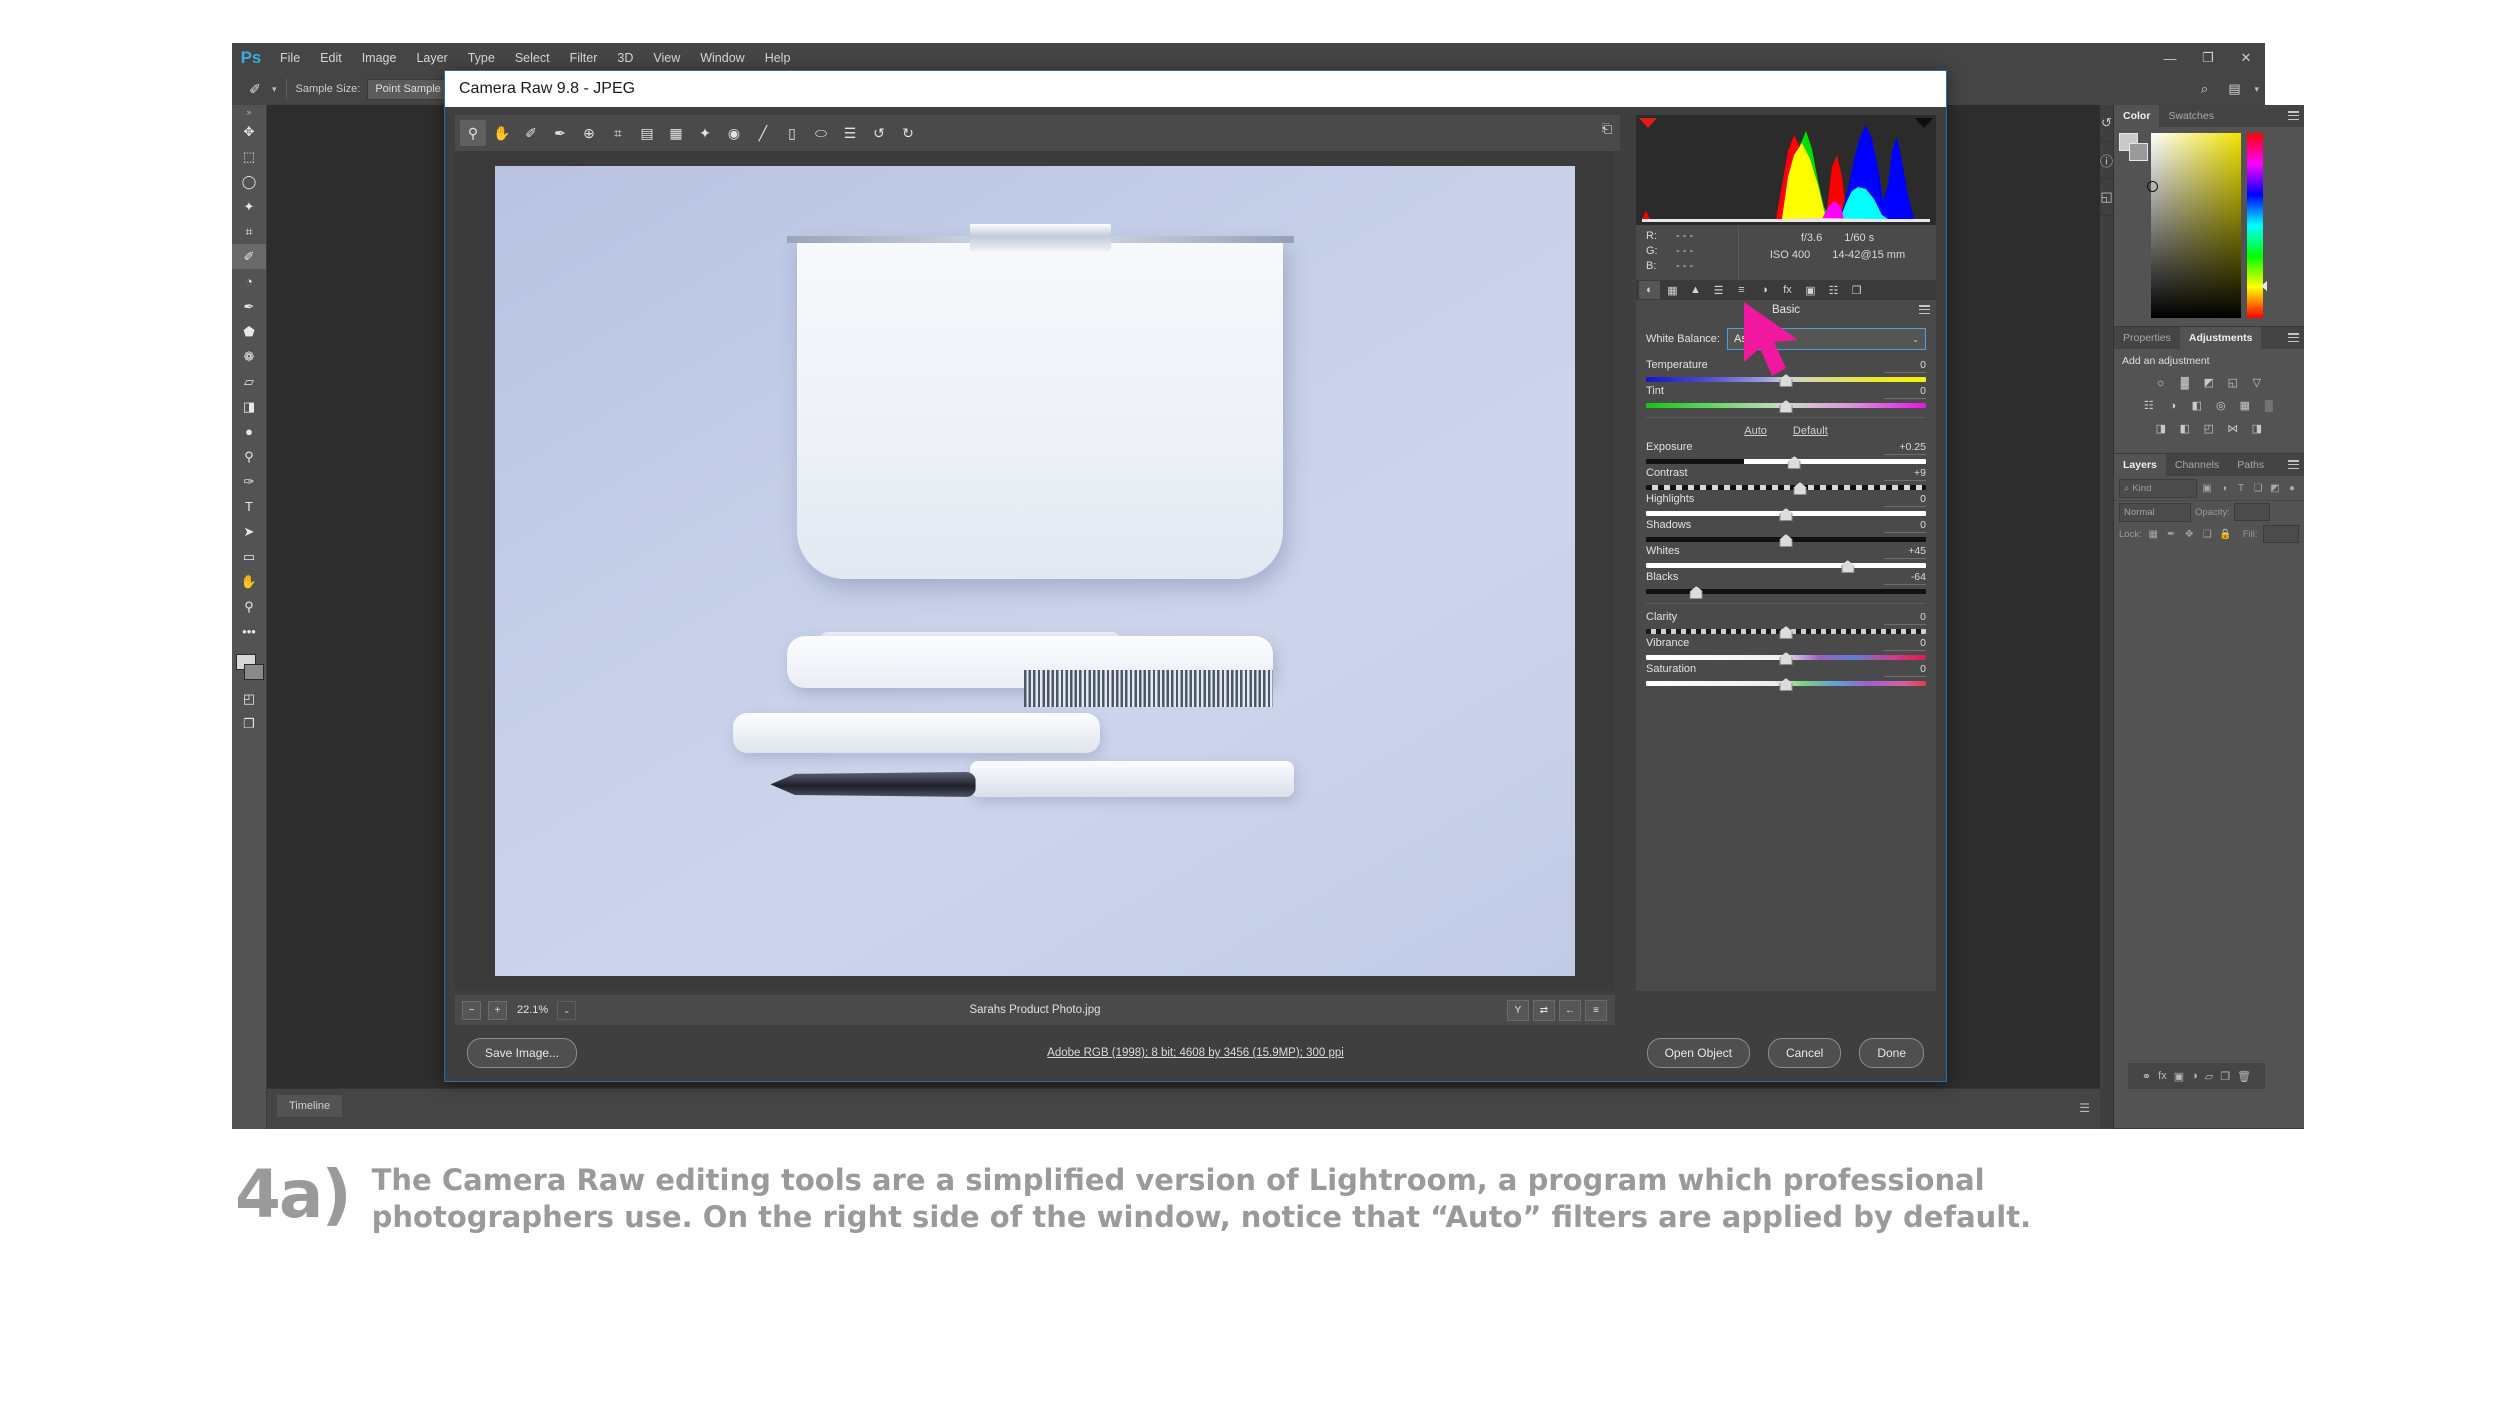 The width and height of the screenshot is (2500, 1406). Describe the element at coordinates (249, 556) in the screenshot. I see `rectangle-tool: ▭` at that location.